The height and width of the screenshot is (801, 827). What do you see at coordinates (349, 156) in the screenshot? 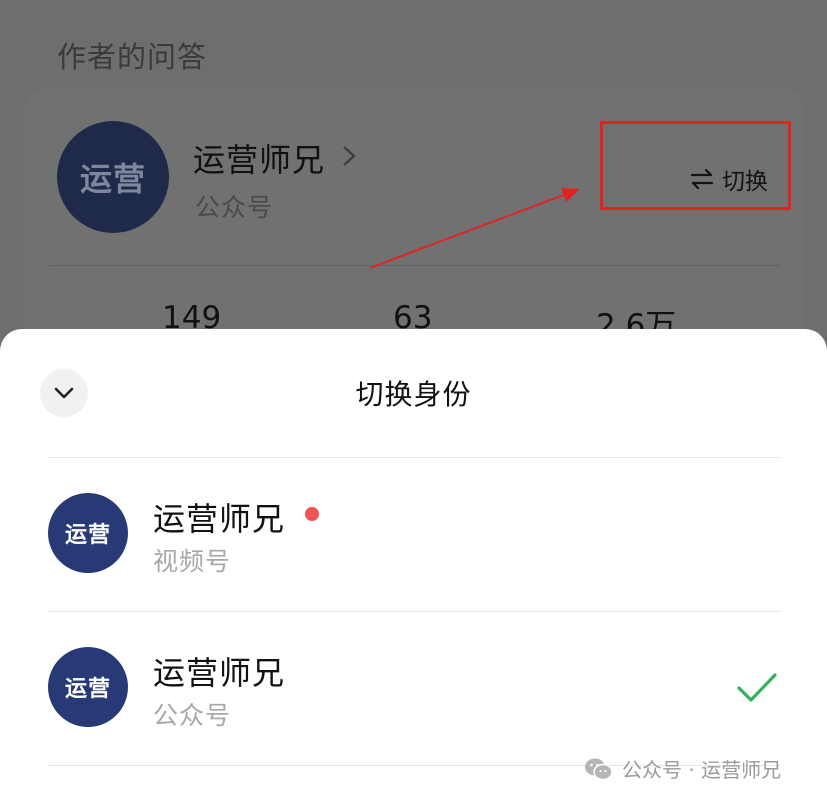
I see `chevron-right-icon` at bounding box center [349, 156].